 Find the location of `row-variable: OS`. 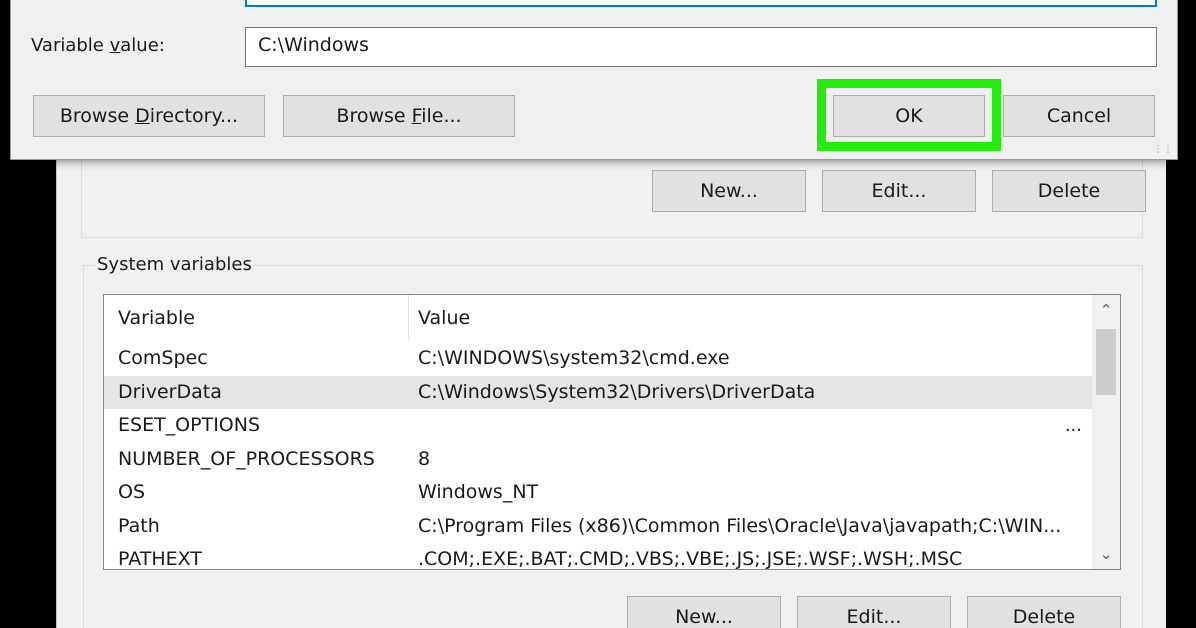

row-variable: OS is located at coordinates (132, 492).